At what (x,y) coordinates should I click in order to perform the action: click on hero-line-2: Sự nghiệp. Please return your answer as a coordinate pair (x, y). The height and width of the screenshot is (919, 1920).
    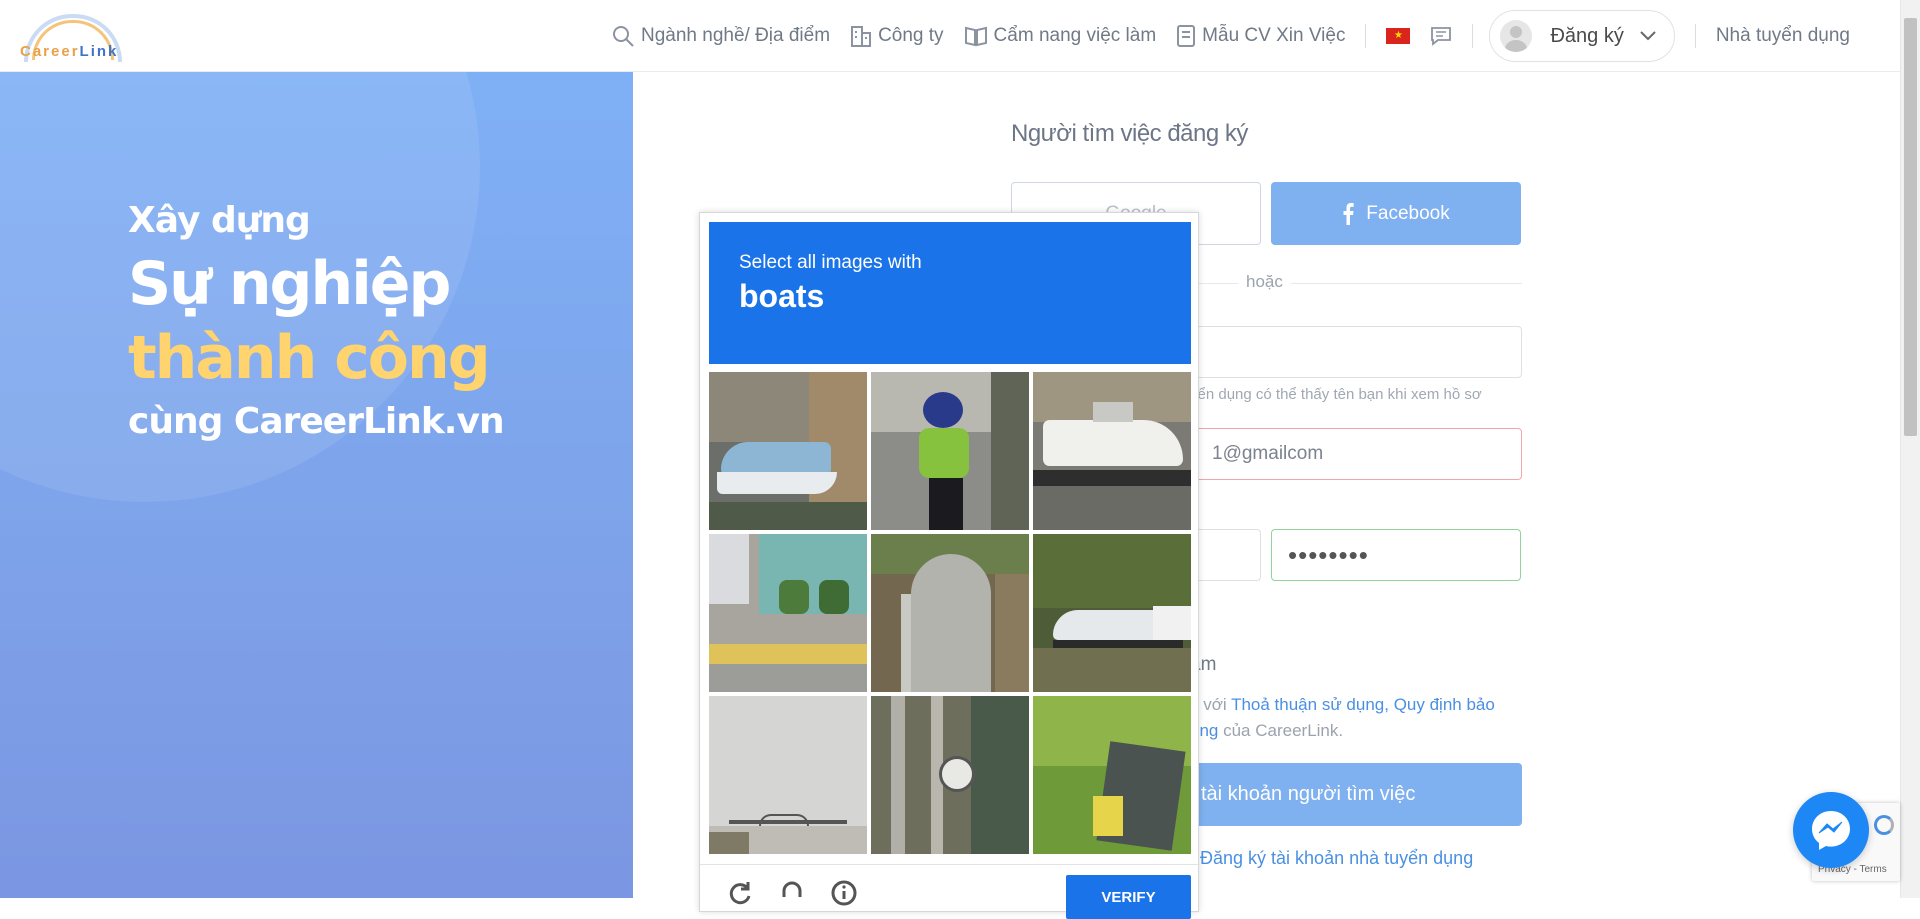
    Looking at the image, I should click on (289, 284).